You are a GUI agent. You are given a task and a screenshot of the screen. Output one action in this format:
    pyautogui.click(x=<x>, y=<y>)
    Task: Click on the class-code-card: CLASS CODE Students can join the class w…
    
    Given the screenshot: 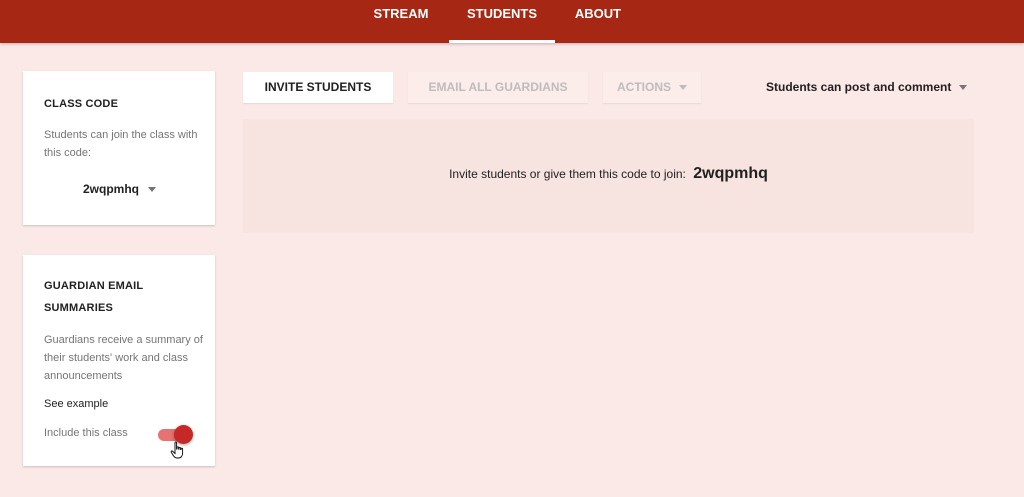 What is the action you would take?
    pyautogui.click(x=119, y=148)
    